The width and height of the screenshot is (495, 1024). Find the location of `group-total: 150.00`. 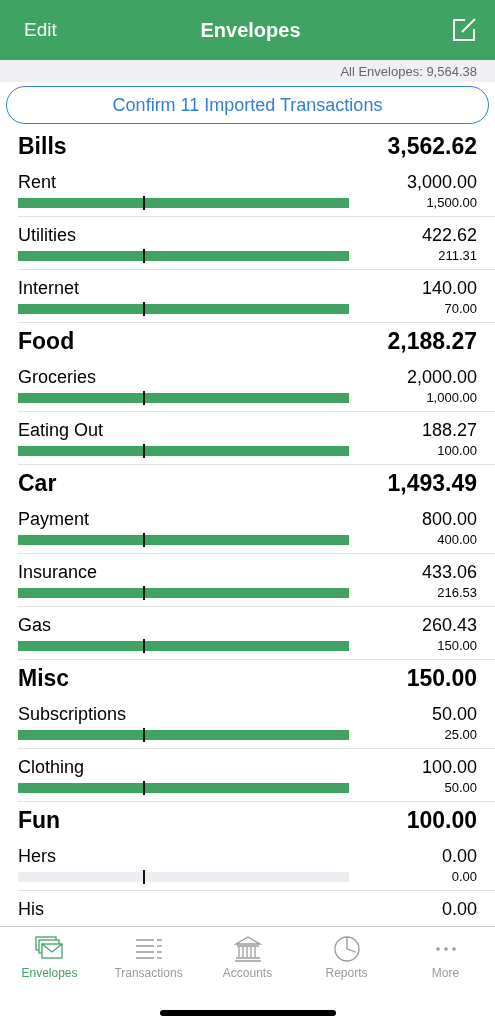

group-total: 150.00 is located at coordinates (441, 678).